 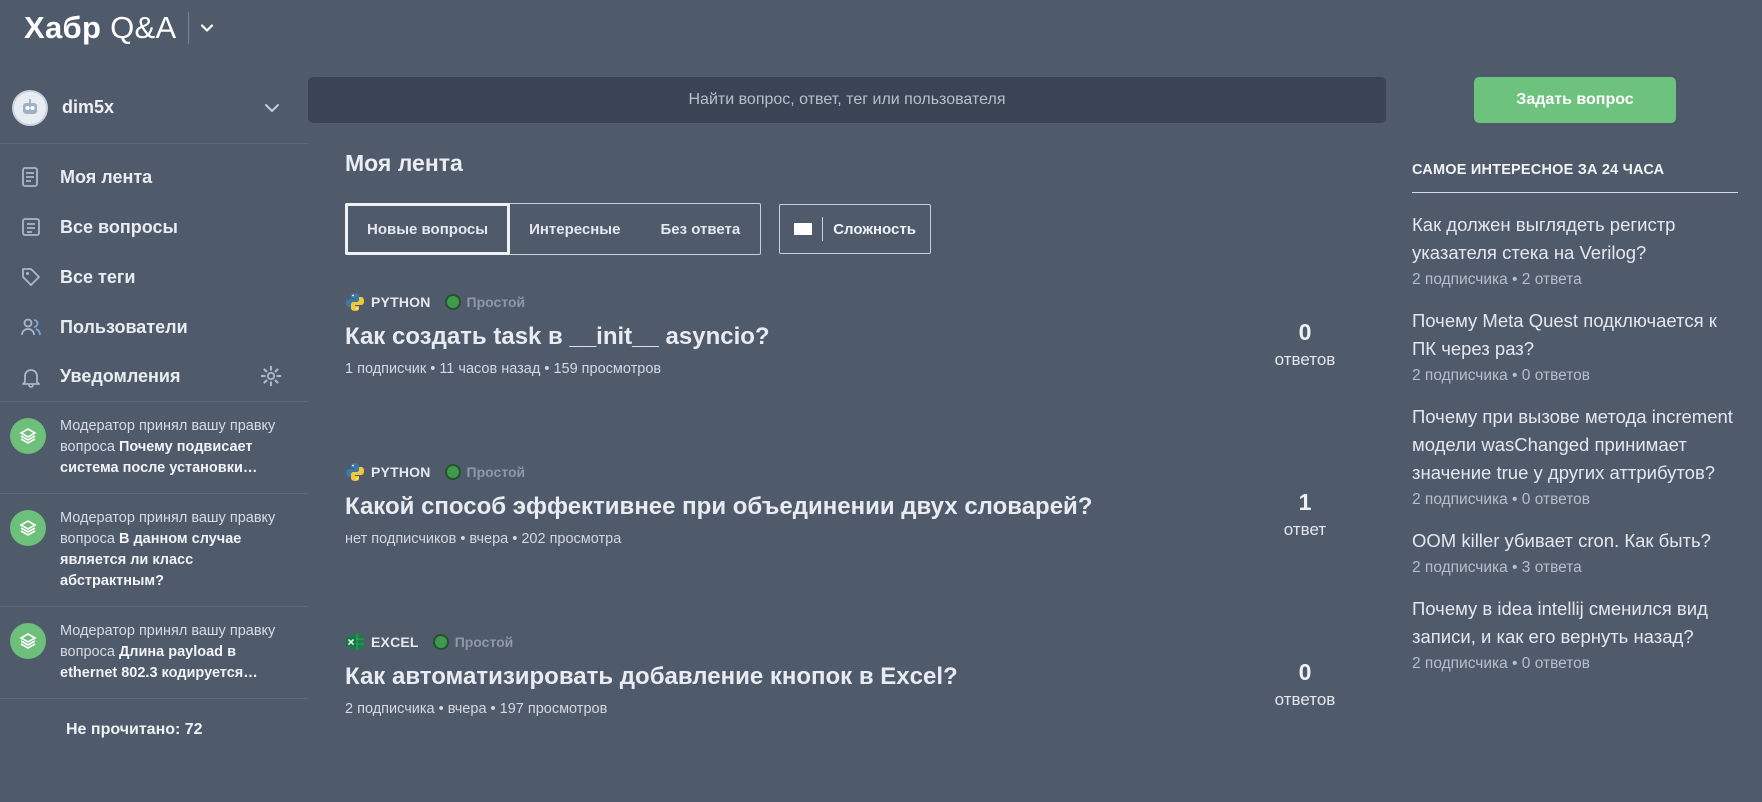 I want to click on answers-label: ответ, so click(x=1305, y=529).